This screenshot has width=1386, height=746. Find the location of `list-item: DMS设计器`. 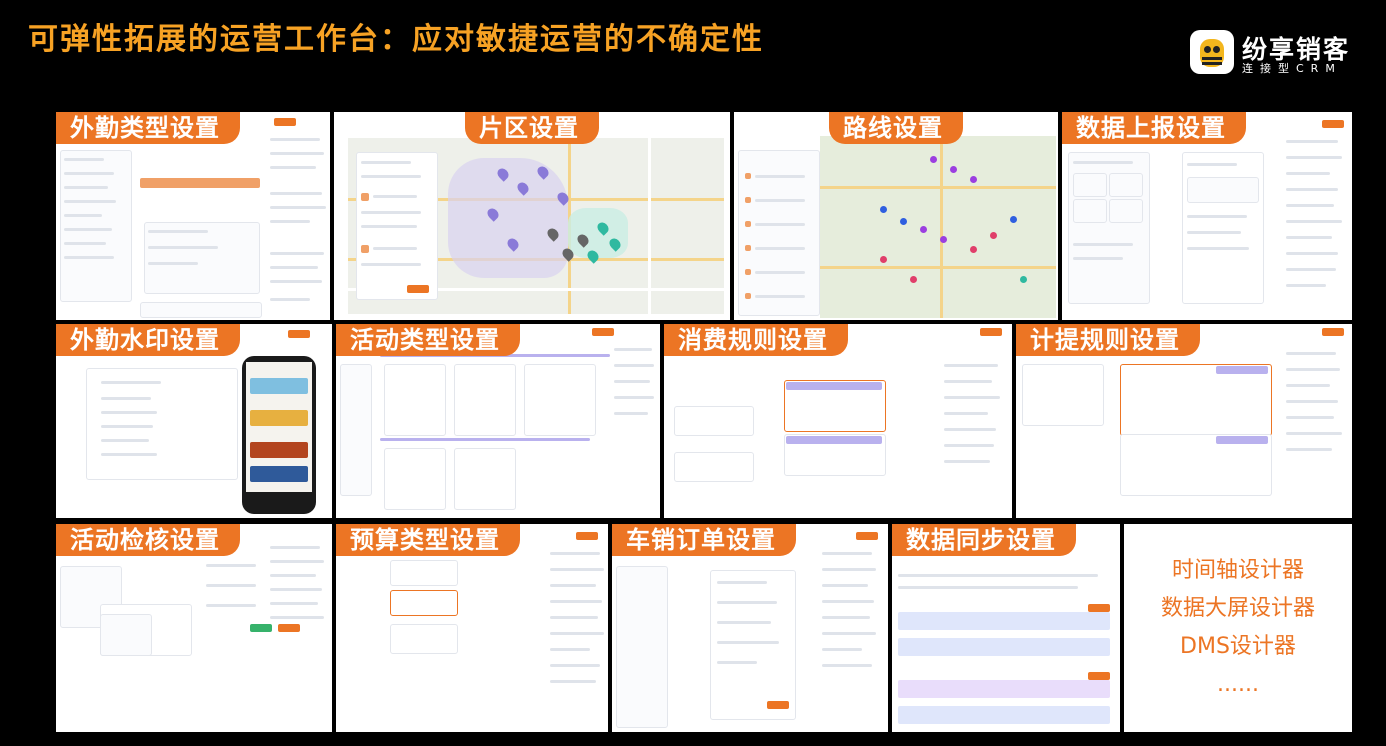

list-item: DMS设计器 is located at coordinates (1238, 646).